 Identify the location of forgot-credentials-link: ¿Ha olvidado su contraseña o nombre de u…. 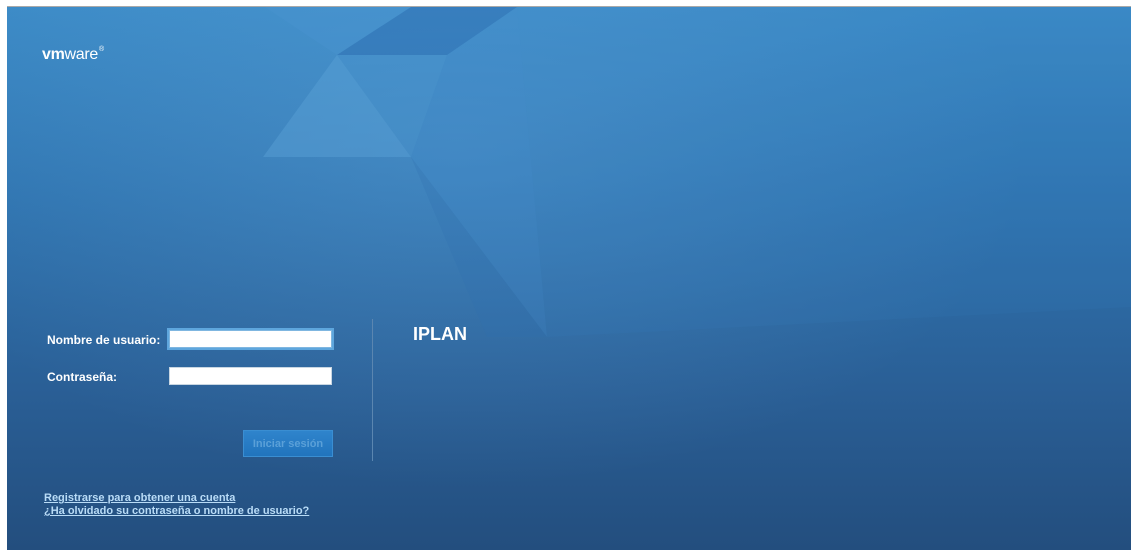
(176, 511).